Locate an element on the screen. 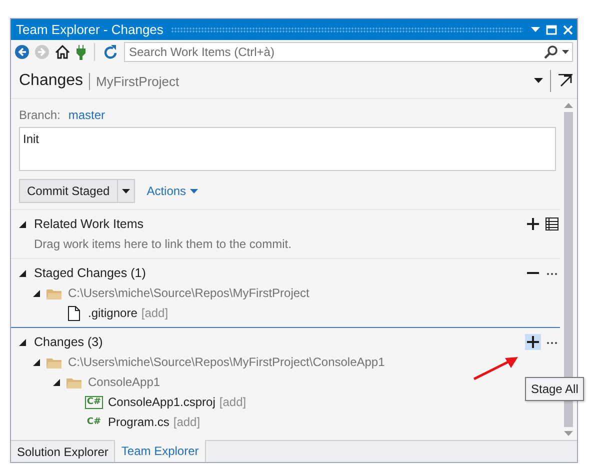 This screenshot has height=471, width=598. home-icon is located at coordinates (62, 52).